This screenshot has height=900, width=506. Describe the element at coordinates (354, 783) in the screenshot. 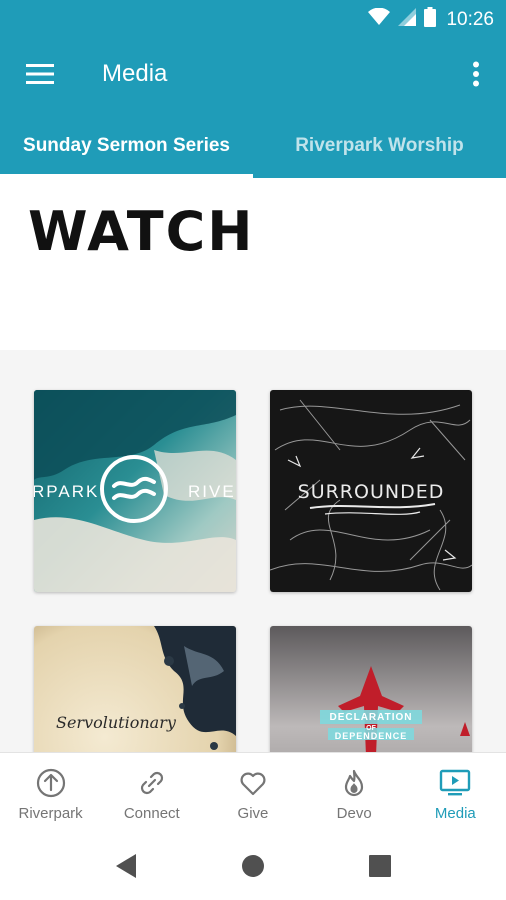

I see `flame-icon` at that location.